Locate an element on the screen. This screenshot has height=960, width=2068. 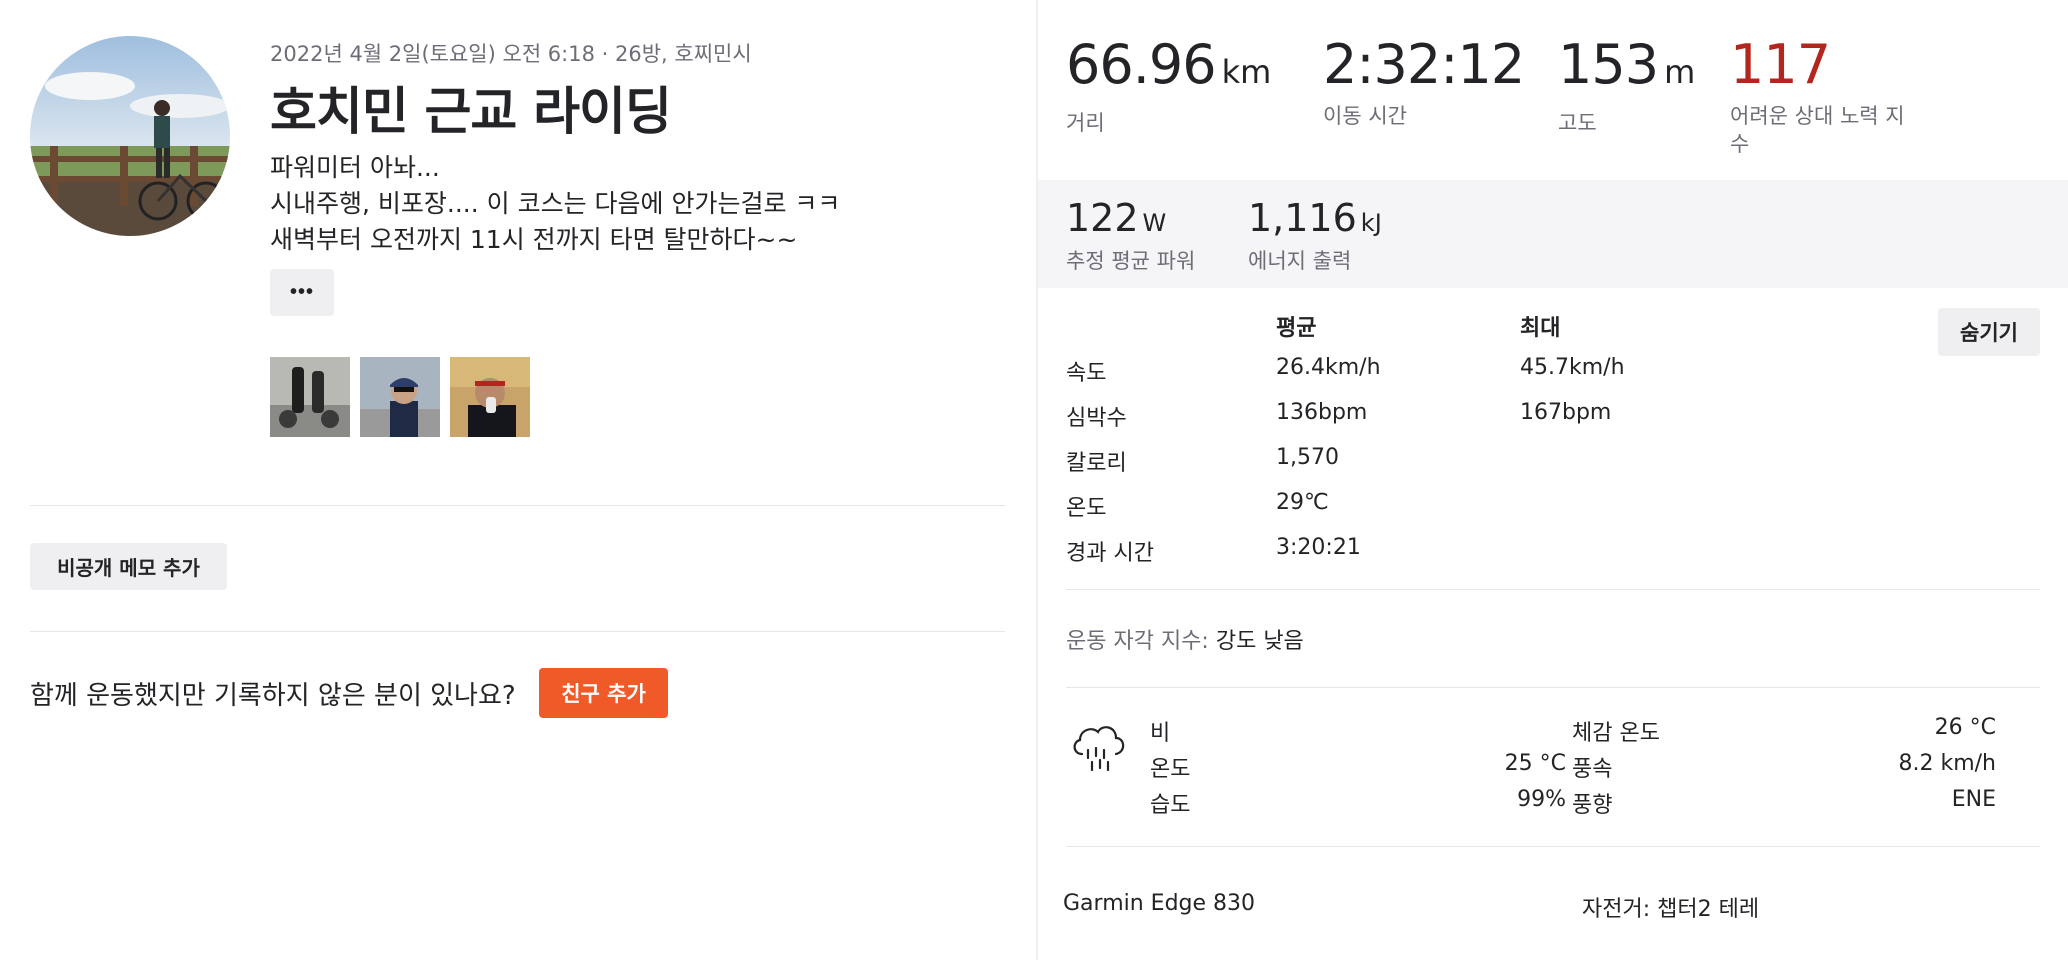
stat-unit: km is located at coordinates (1246, 72).